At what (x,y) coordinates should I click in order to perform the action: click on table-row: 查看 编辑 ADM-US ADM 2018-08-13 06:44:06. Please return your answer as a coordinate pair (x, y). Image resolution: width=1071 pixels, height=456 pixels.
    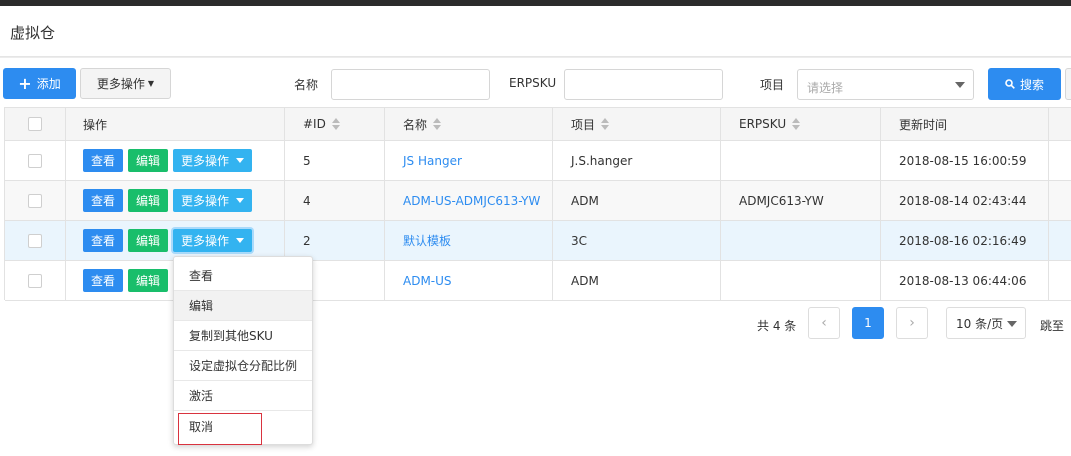
    Looking at the image, I should click on (538, 281).